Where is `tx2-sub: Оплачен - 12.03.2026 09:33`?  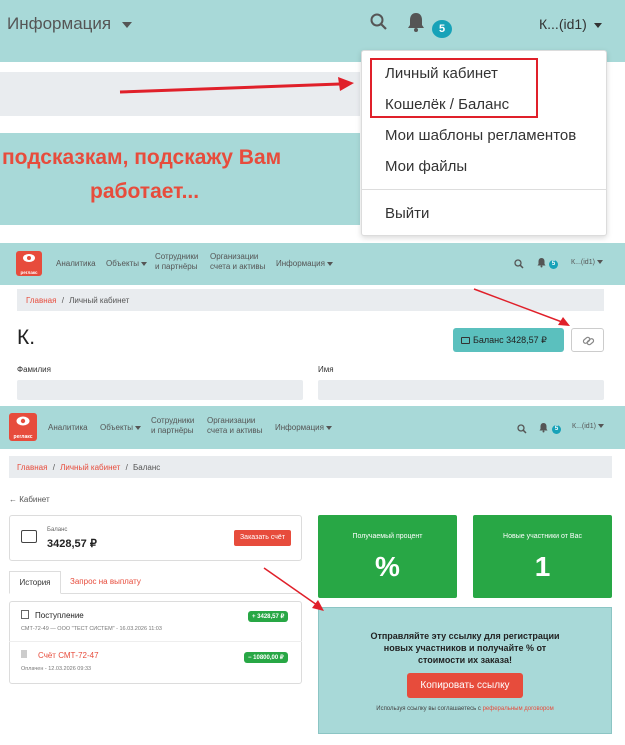
tx2-sub: Оплачен - 12.03.2026 09:33 is located at coordinates (56, 669).